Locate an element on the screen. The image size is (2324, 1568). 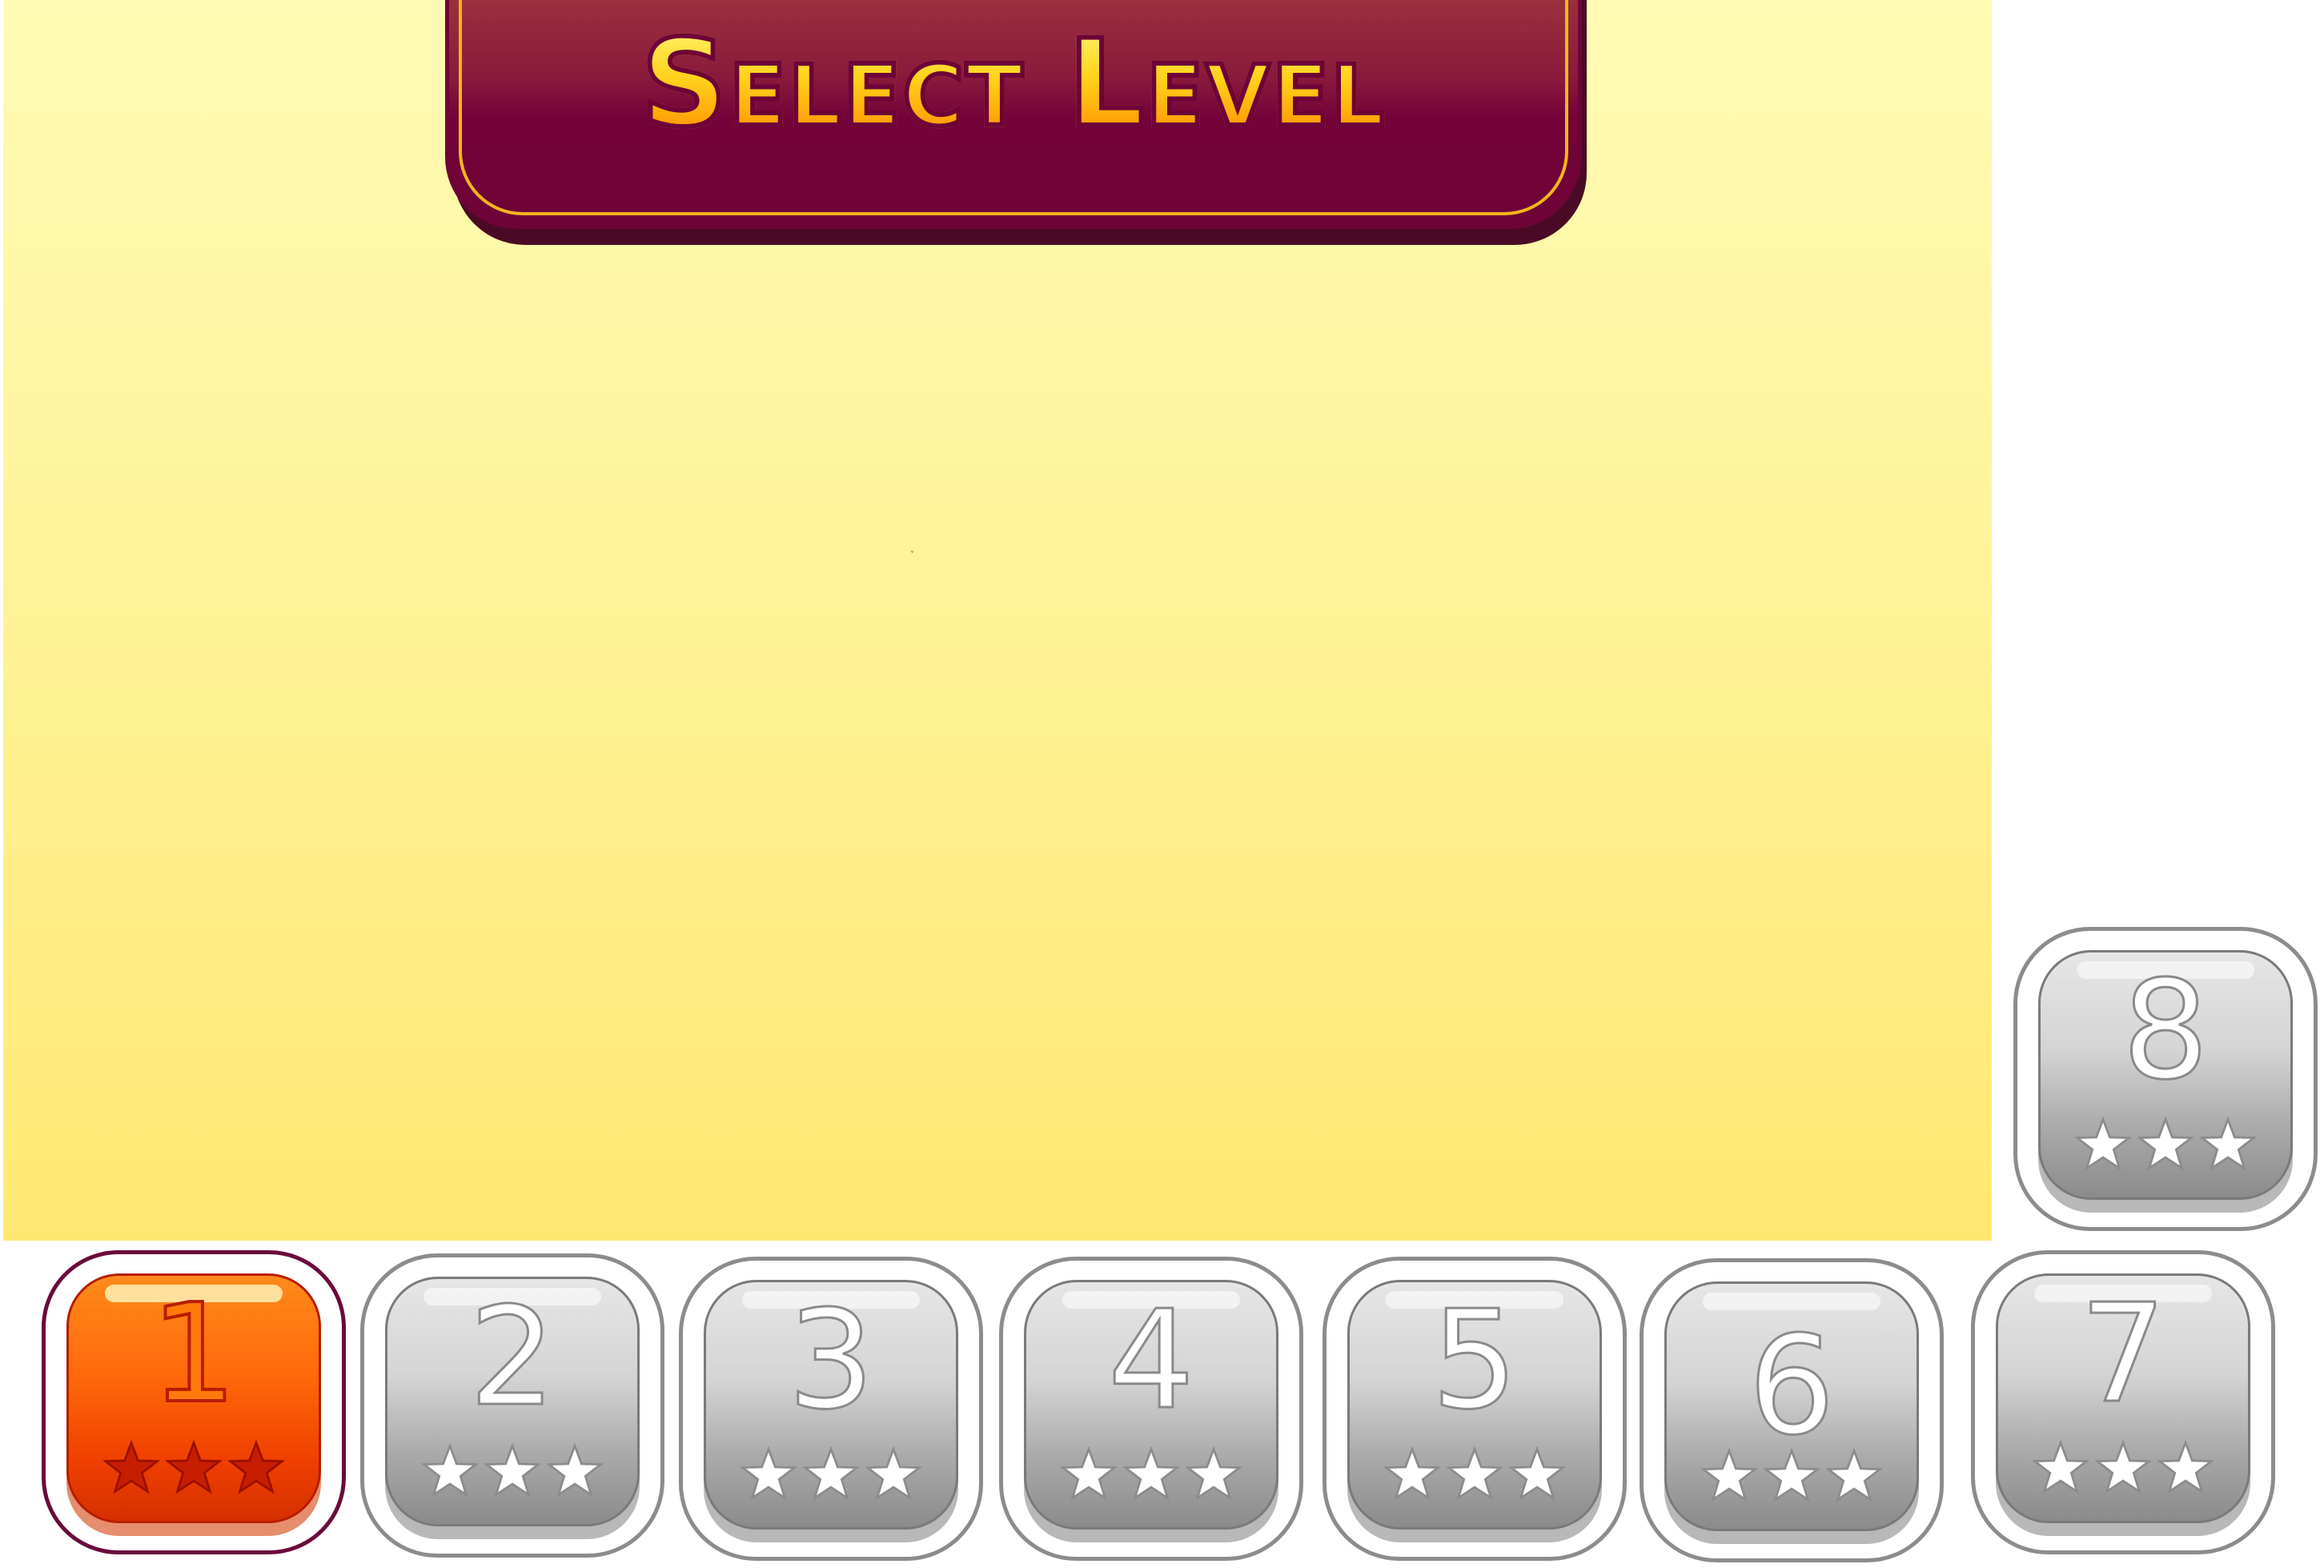
level-1-button: 1 is located at coordinates (194, 1402).